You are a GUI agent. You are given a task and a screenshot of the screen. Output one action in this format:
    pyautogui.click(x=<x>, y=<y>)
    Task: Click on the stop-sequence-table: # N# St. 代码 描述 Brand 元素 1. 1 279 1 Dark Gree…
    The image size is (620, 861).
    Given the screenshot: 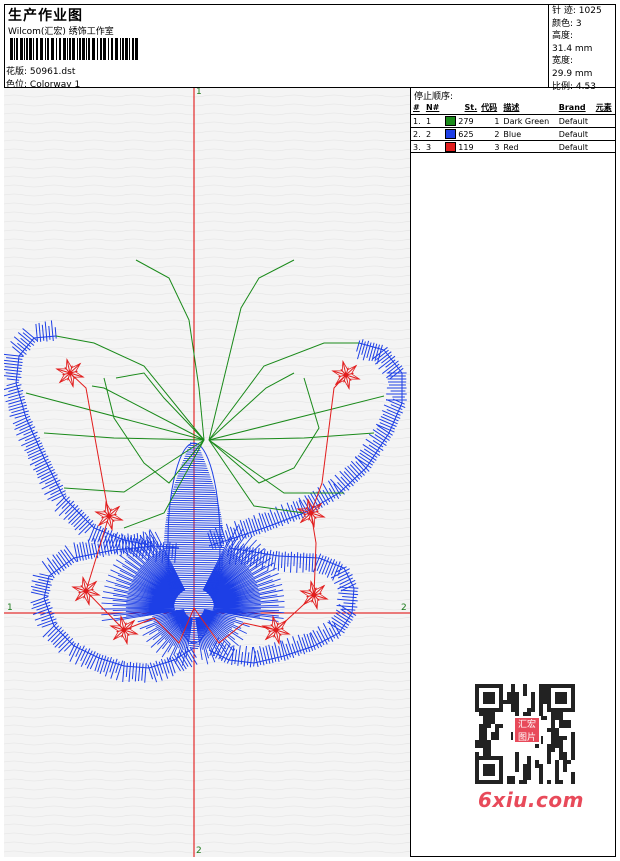 What is the action you would take?
    pyautogui.click(x=513, y=127)
    